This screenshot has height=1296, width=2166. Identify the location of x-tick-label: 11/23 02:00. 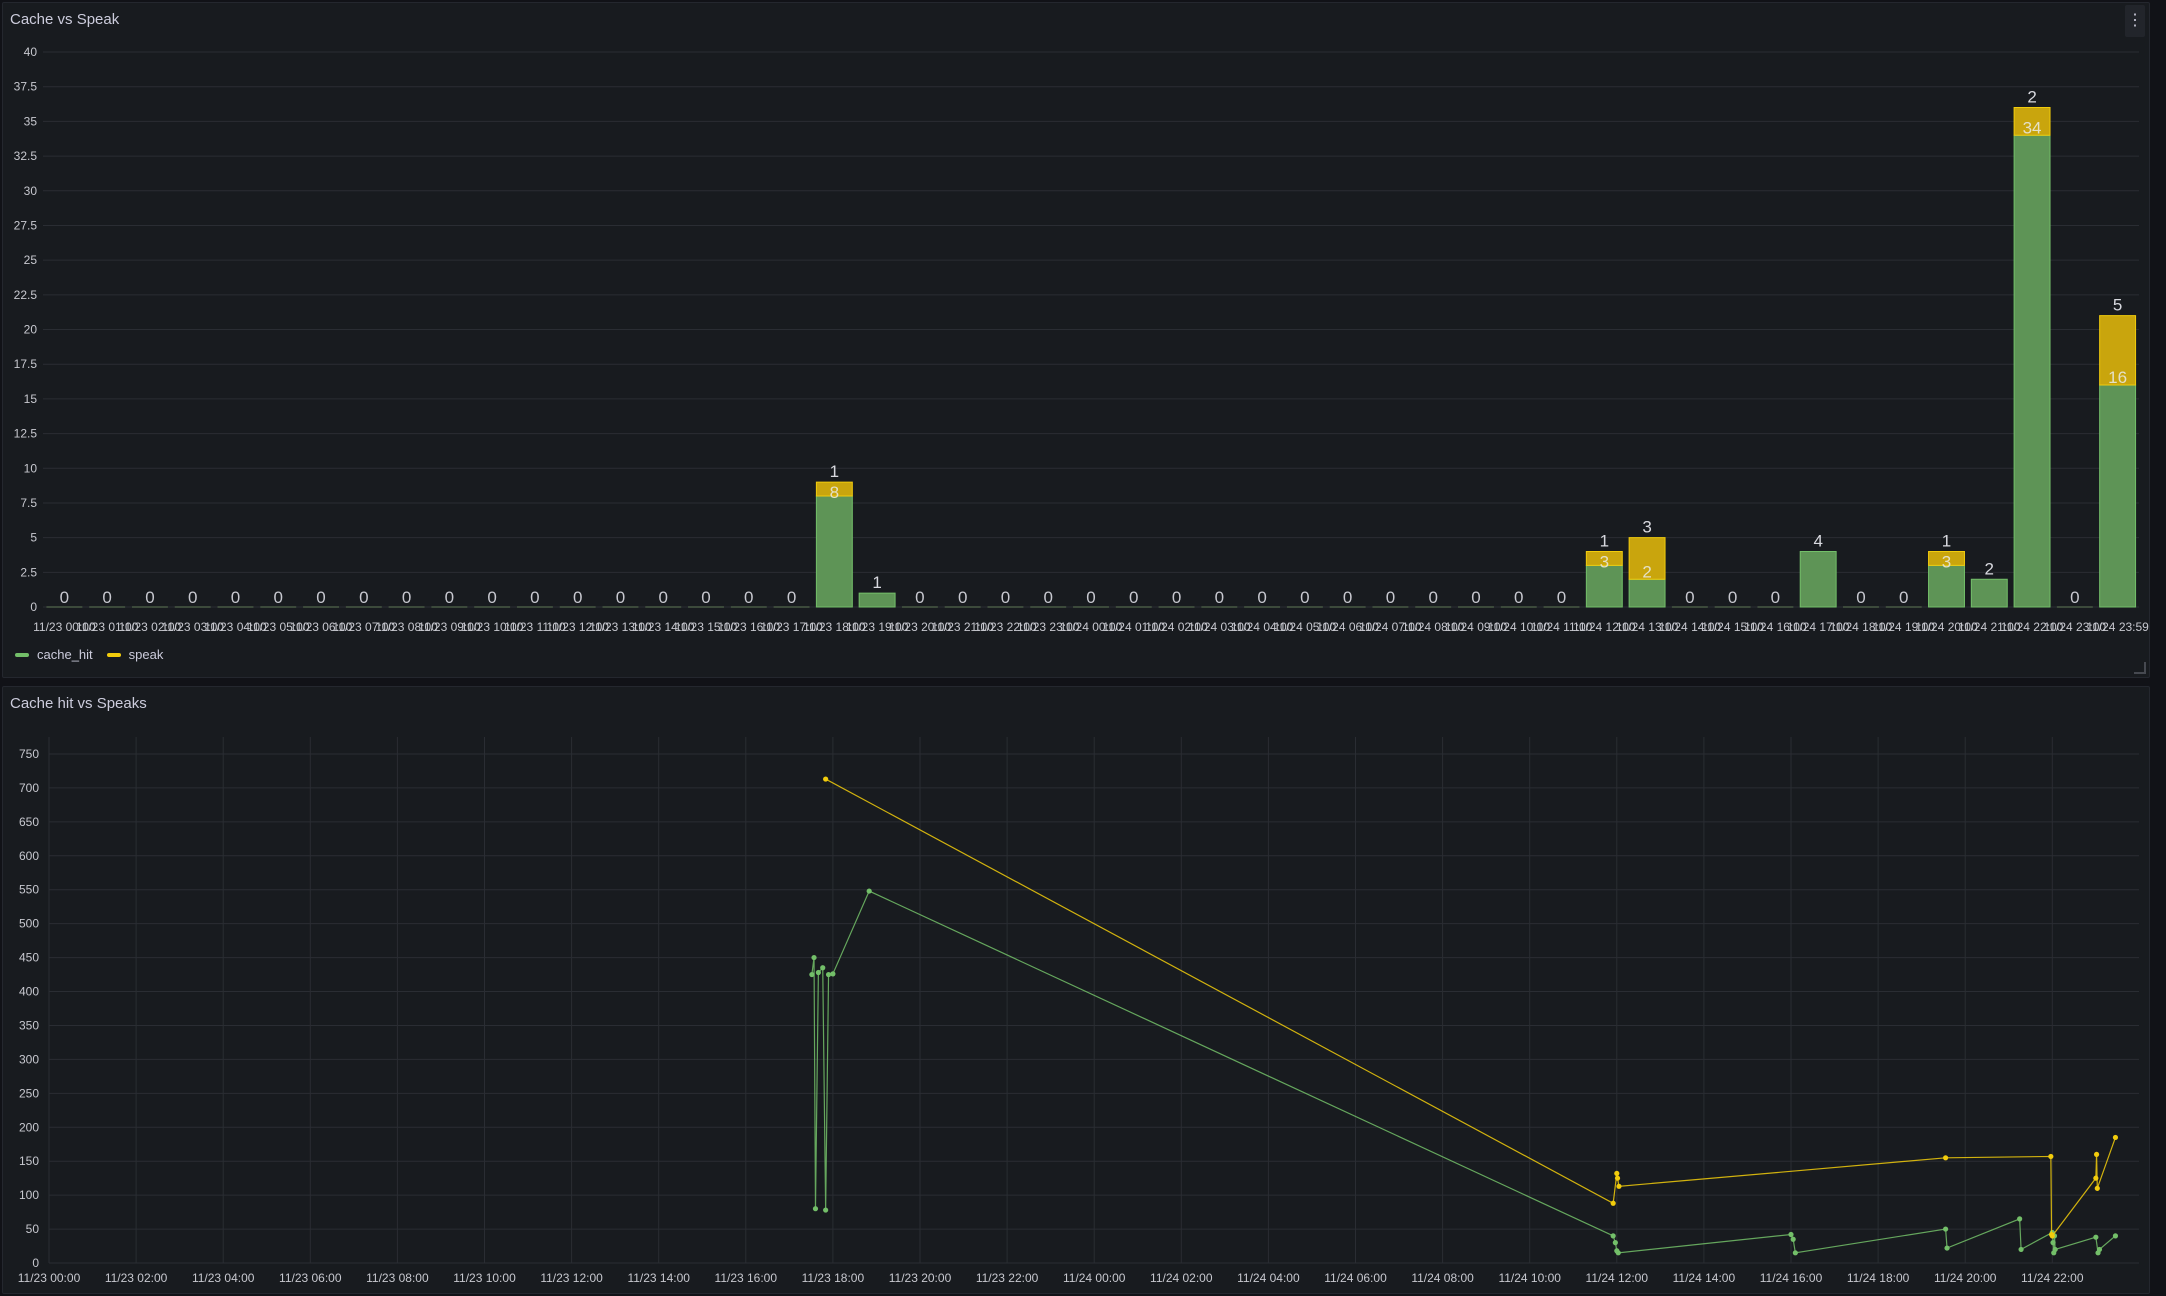
(136, 1278).